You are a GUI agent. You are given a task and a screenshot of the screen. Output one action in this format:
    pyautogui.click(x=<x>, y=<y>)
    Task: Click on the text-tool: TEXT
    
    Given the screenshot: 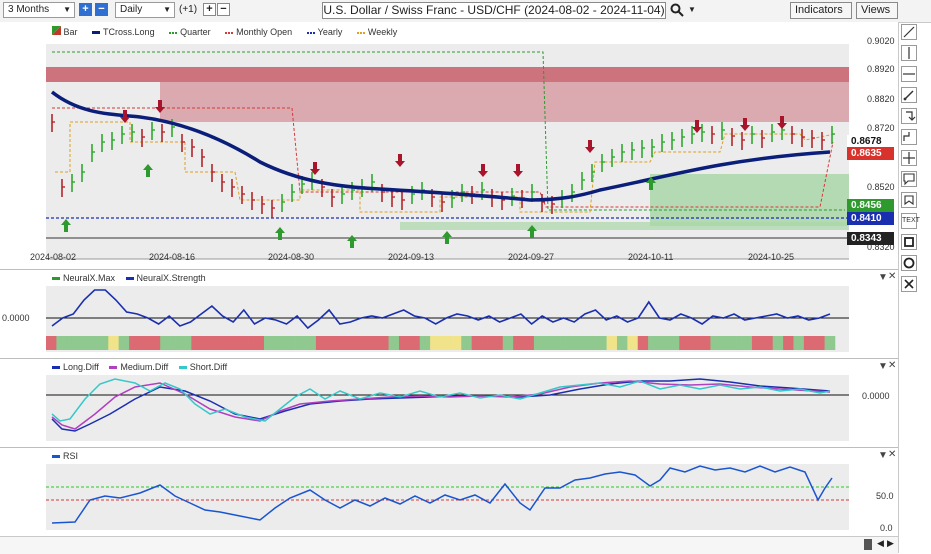 What is the action you would take?
    pyautogui.click(x=910, y=221)
    